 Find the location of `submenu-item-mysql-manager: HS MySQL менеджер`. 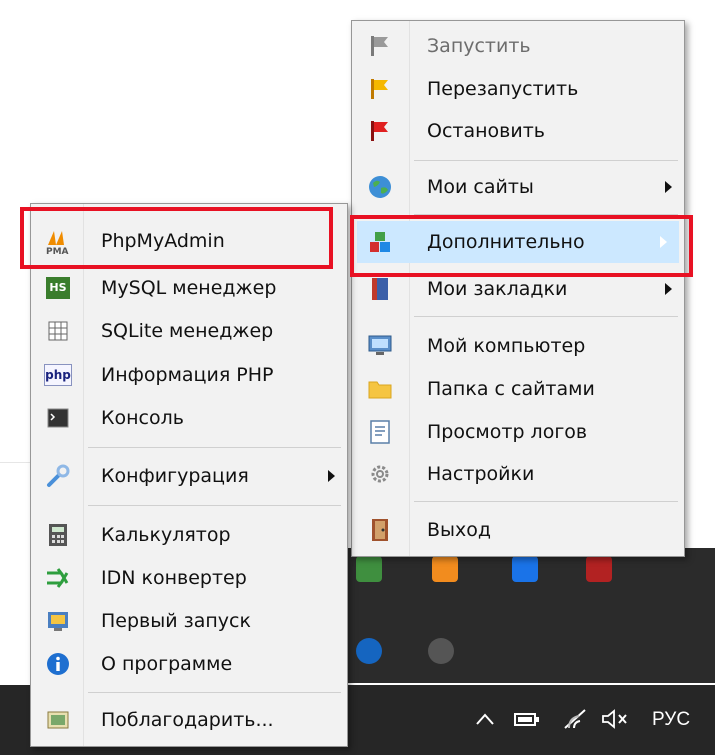

submenu-item-mysql-manager: HS MySQL менеджер is located at coordinates (189, 288).